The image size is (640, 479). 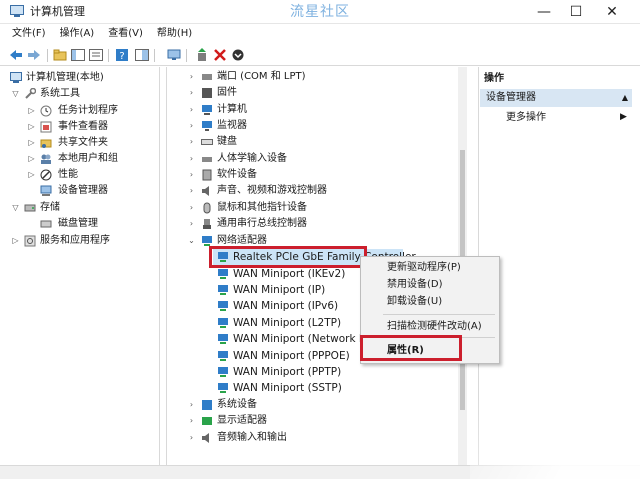 I want to click on menu-action: 操作(A), so click(x=77, y=34).